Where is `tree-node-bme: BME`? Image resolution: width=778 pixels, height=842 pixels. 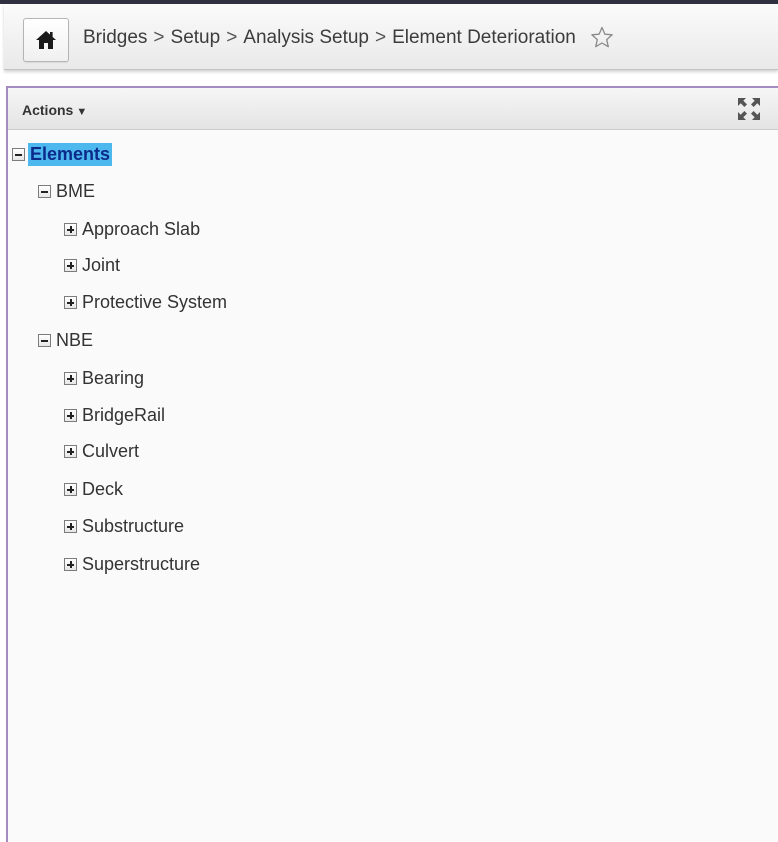
tree-node-bme: BME is located at coordinates (67, 191).